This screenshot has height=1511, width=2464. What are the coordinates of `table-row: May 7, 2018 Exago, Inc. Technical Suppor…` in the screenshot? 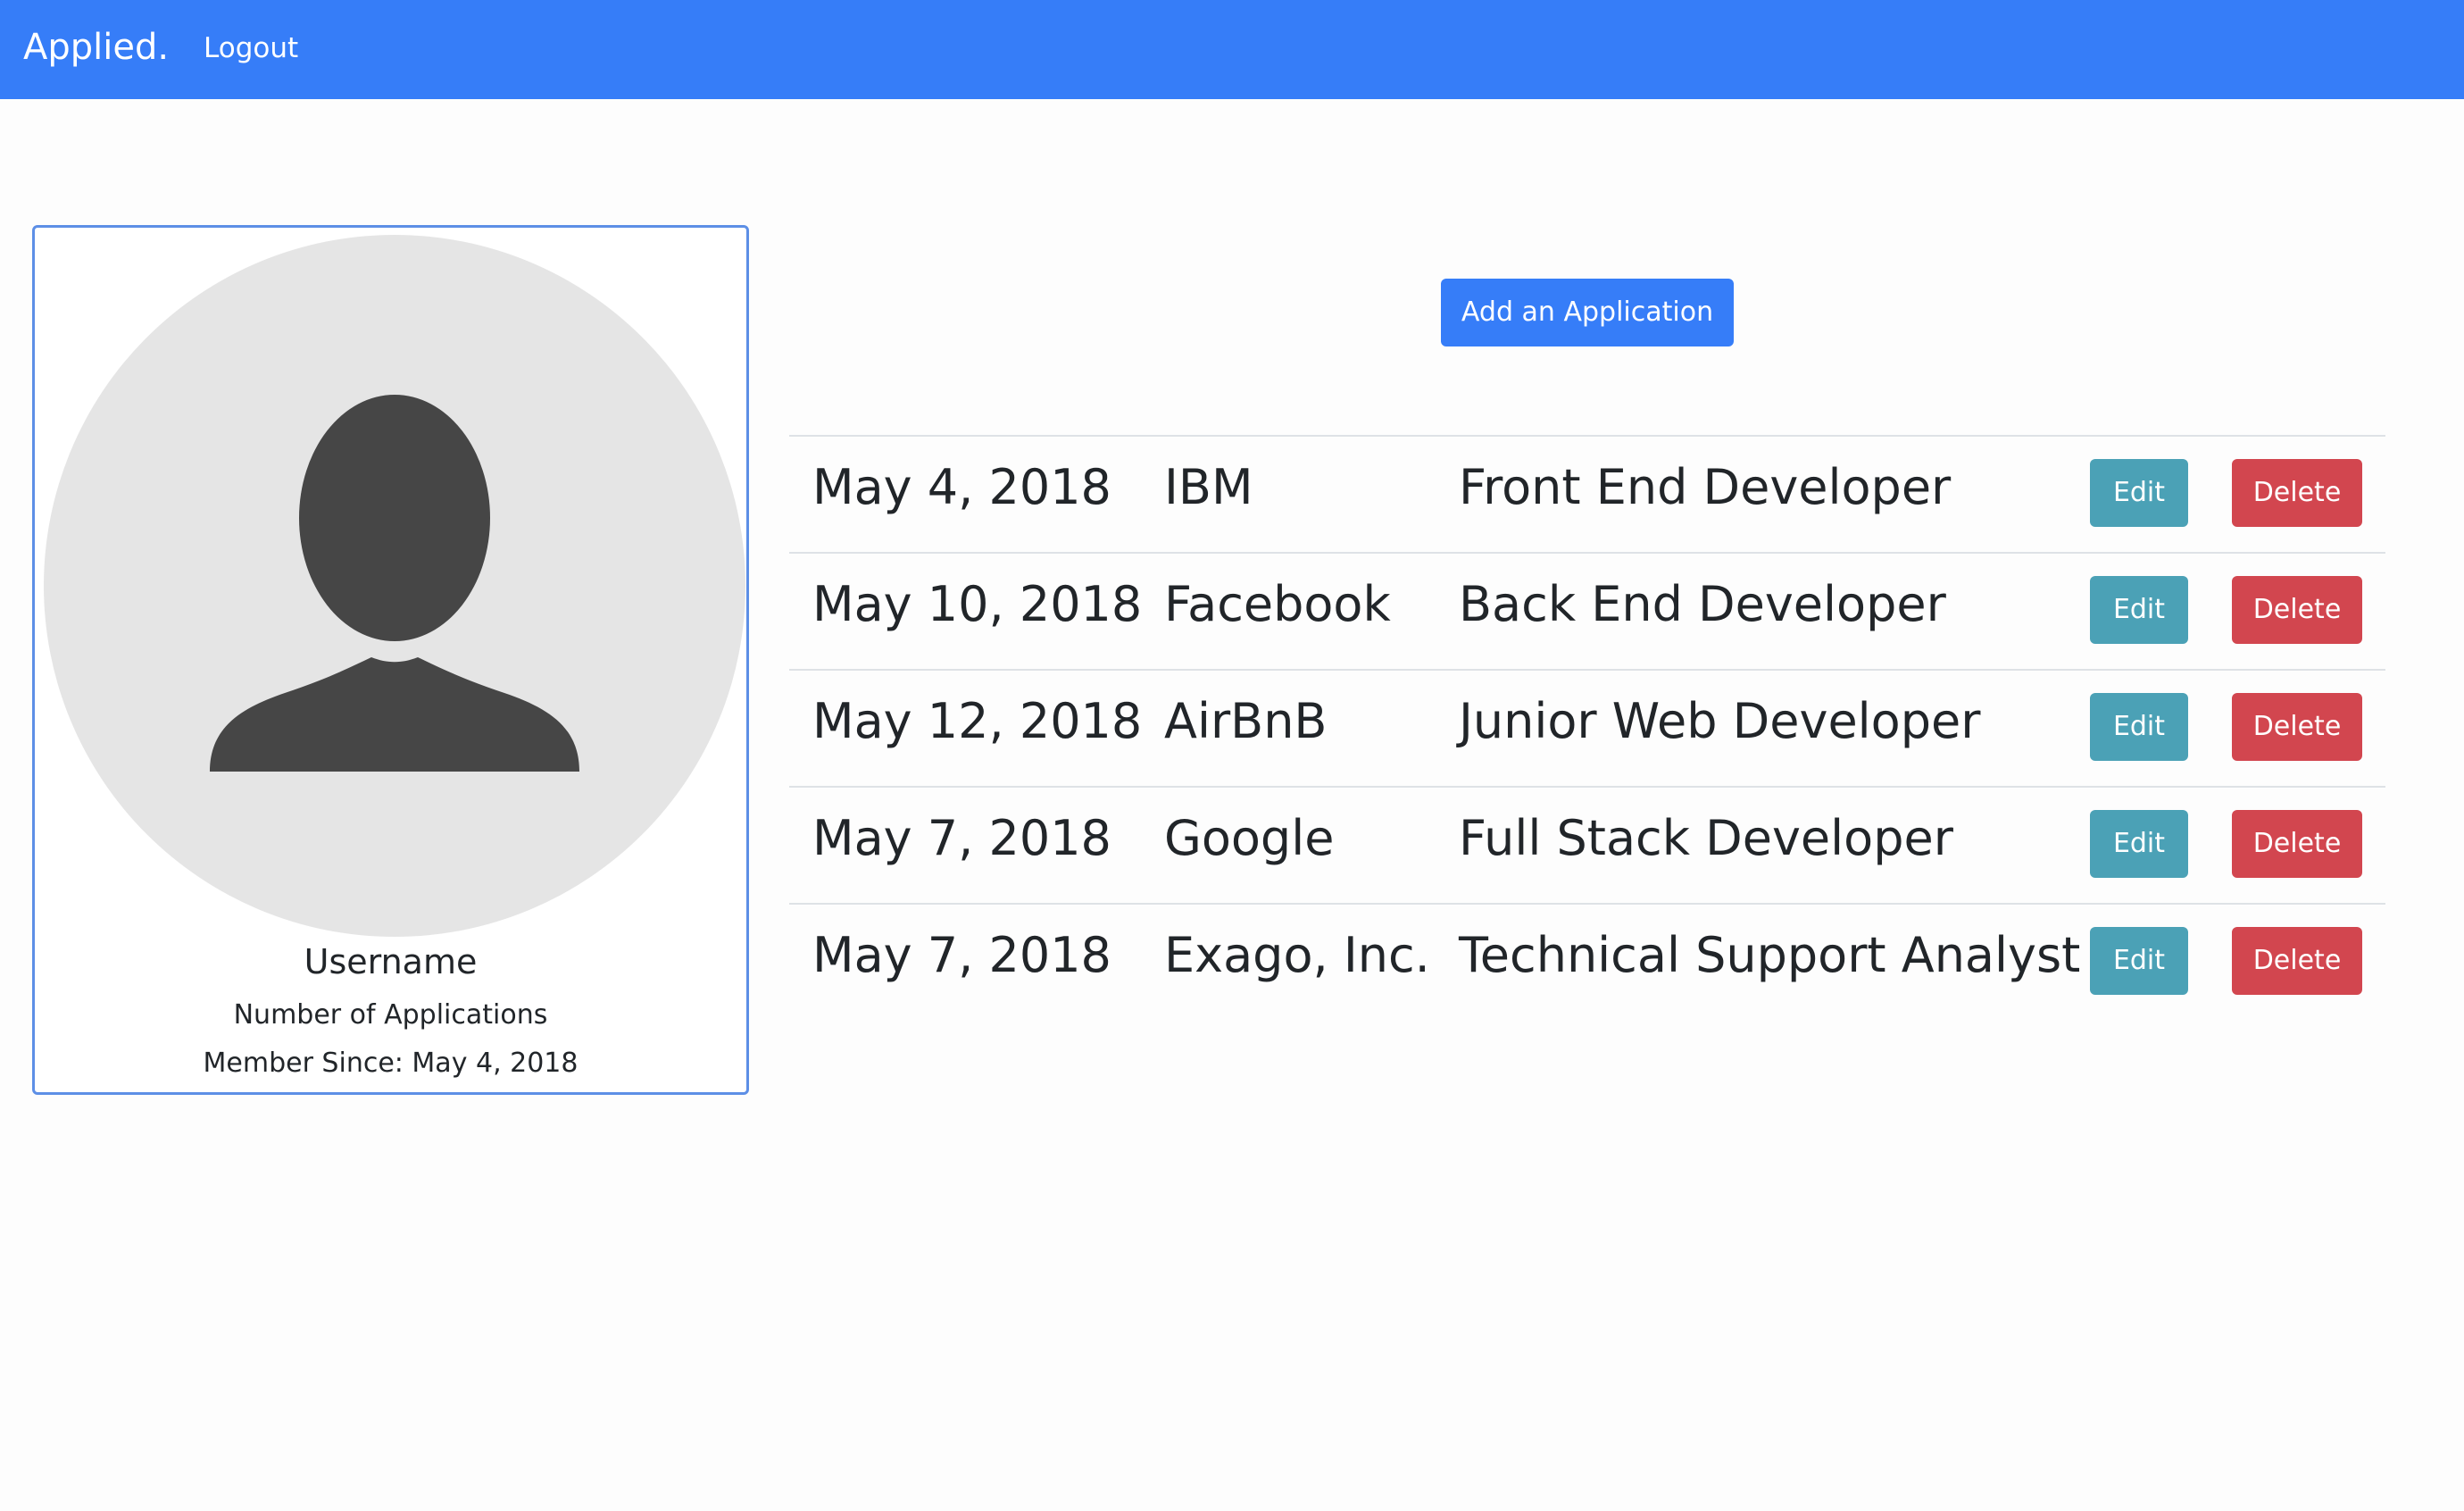 It's located at (1587, 961).